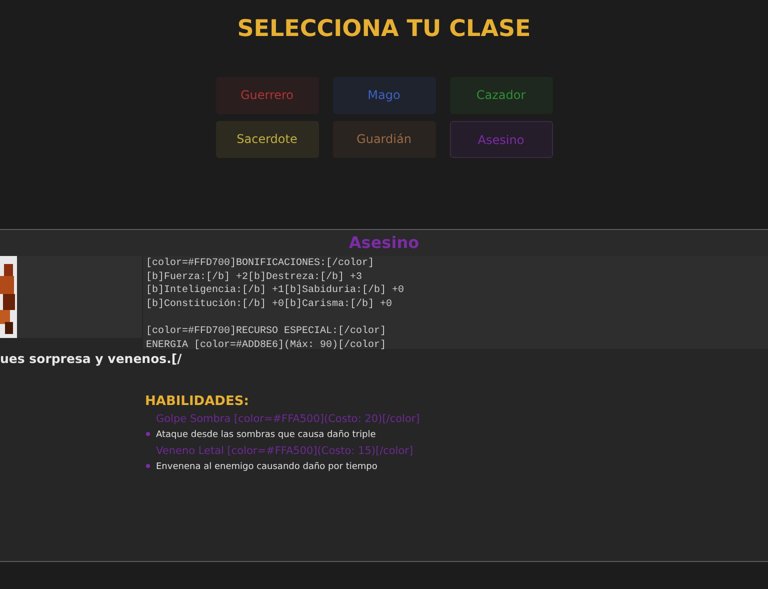 The width and height of the screenshot is (768, 589). What do you see at coordinates (501, 139) in the screenshot?
I see `class-button: Asesino` at bounding box center [501, 139].